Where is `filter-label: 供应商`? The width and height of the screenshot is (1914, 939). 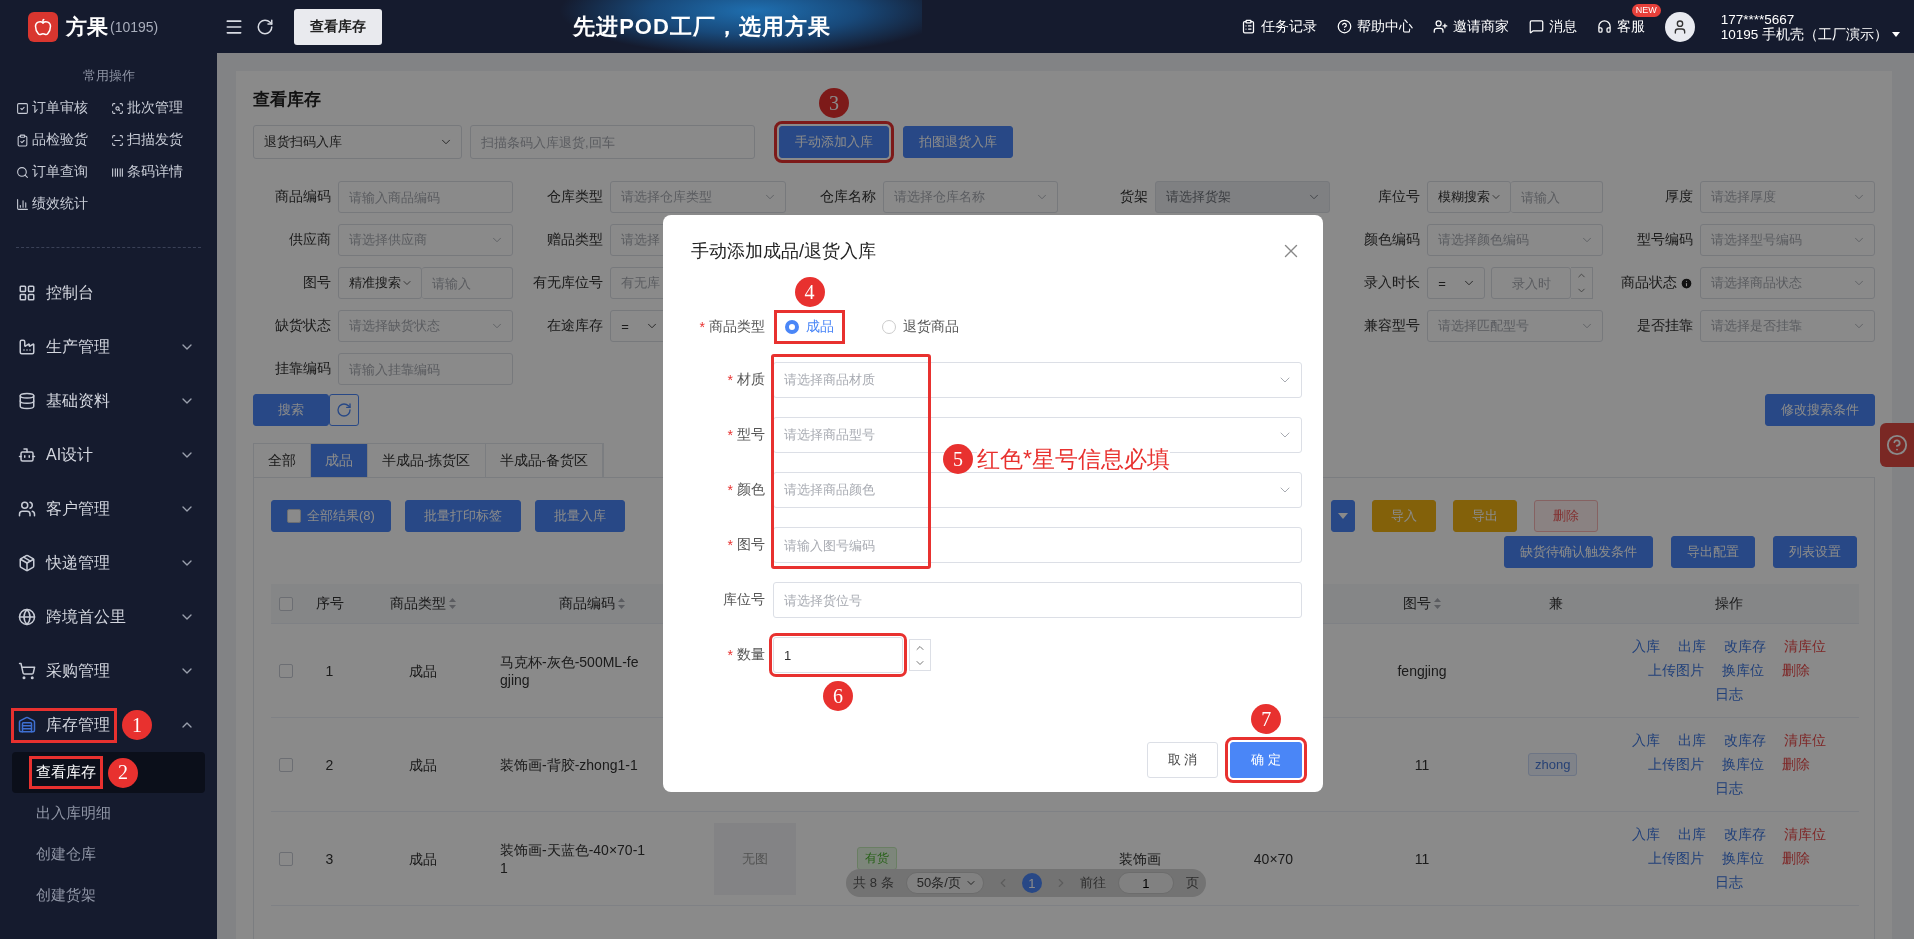 filter-label: 供应商 is located at coordinates (309, 240).